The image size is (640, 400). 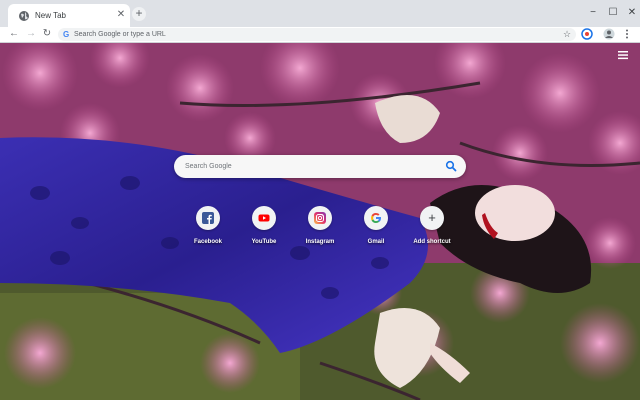 What do you see at coordinates (317, 34) in the screenshot?
I see `address-bar: G Search Google or type a URL ☆` at bounding box center [317, 34].